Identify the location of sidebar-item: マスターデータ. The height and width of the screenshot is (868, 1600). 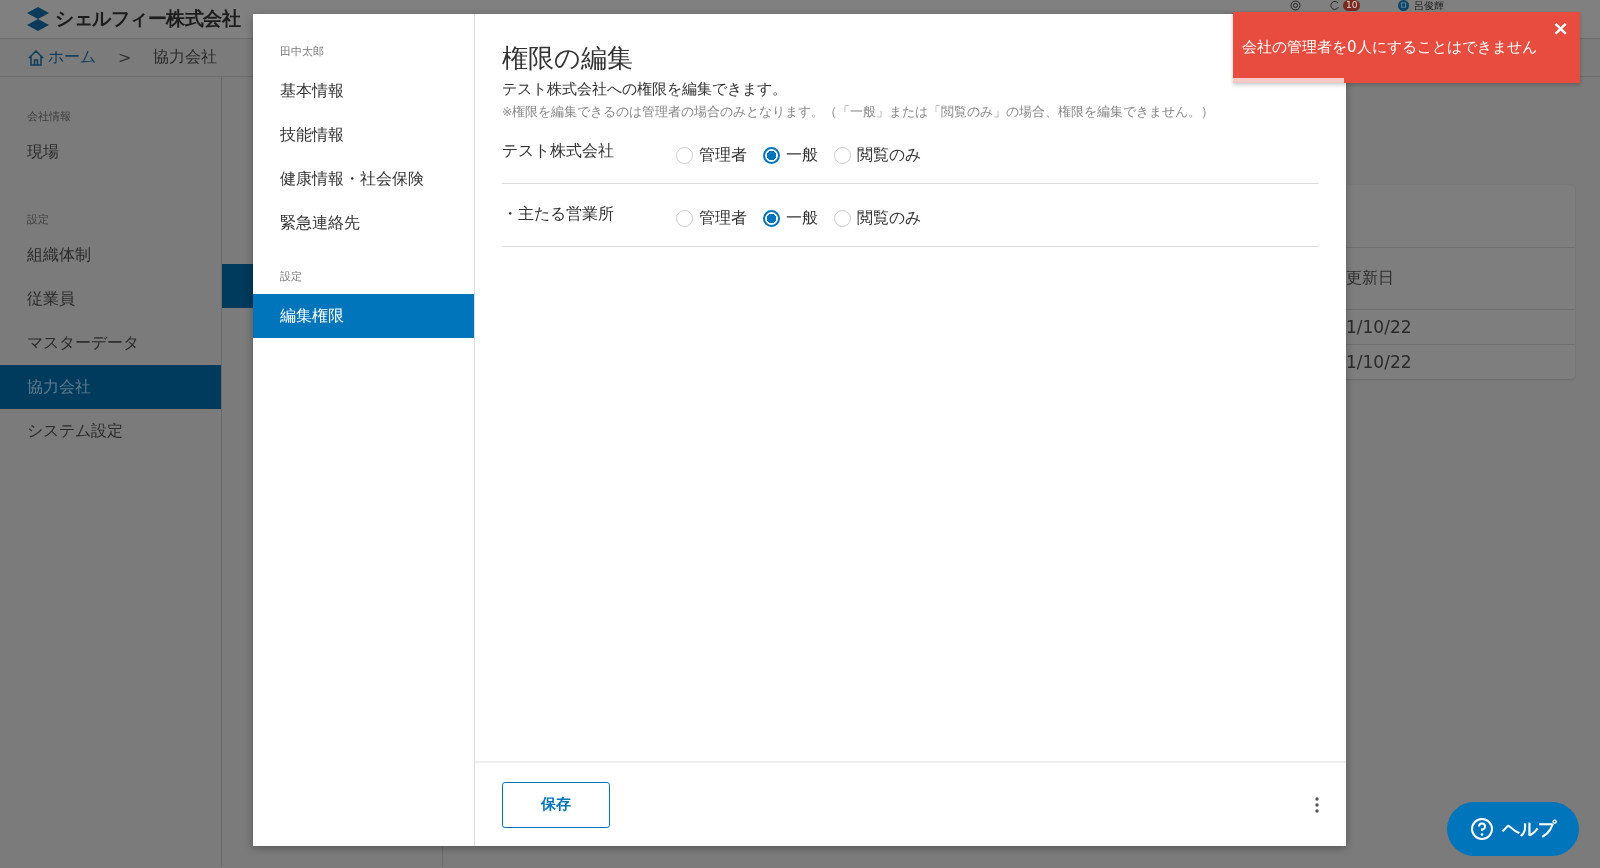
(110, 343).